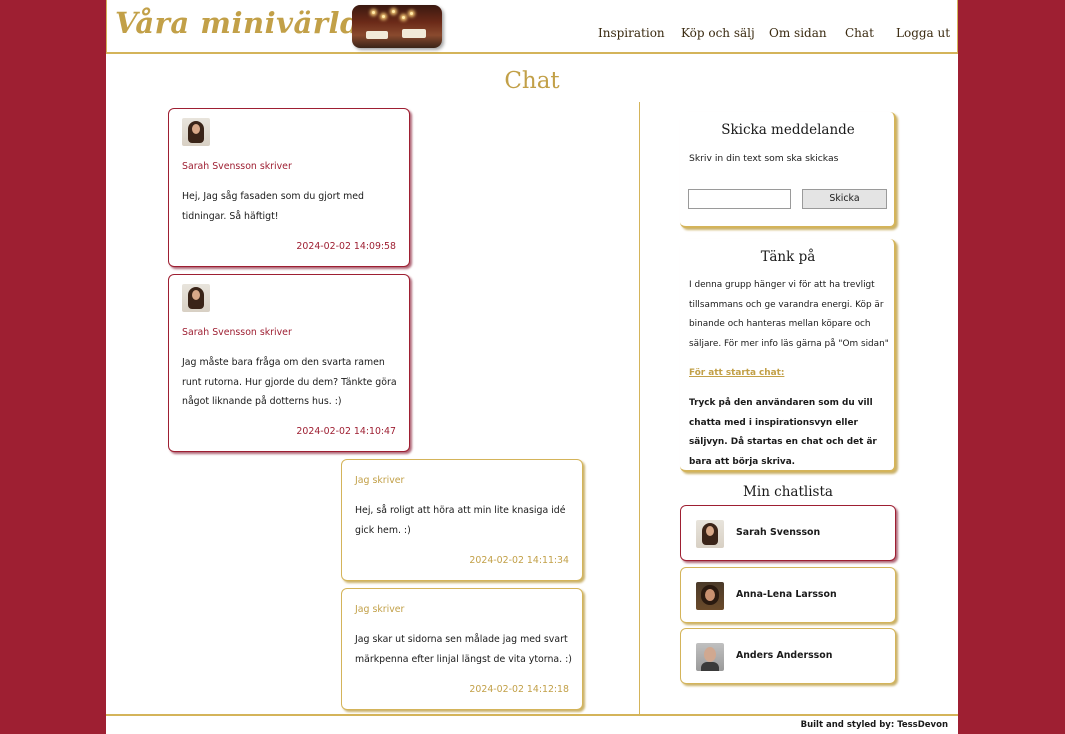 Image resolution: width=1065 pixels, height=734 pixels. I want to click on message-time: 2024-02-02 14:09:58, so click(346, 246).